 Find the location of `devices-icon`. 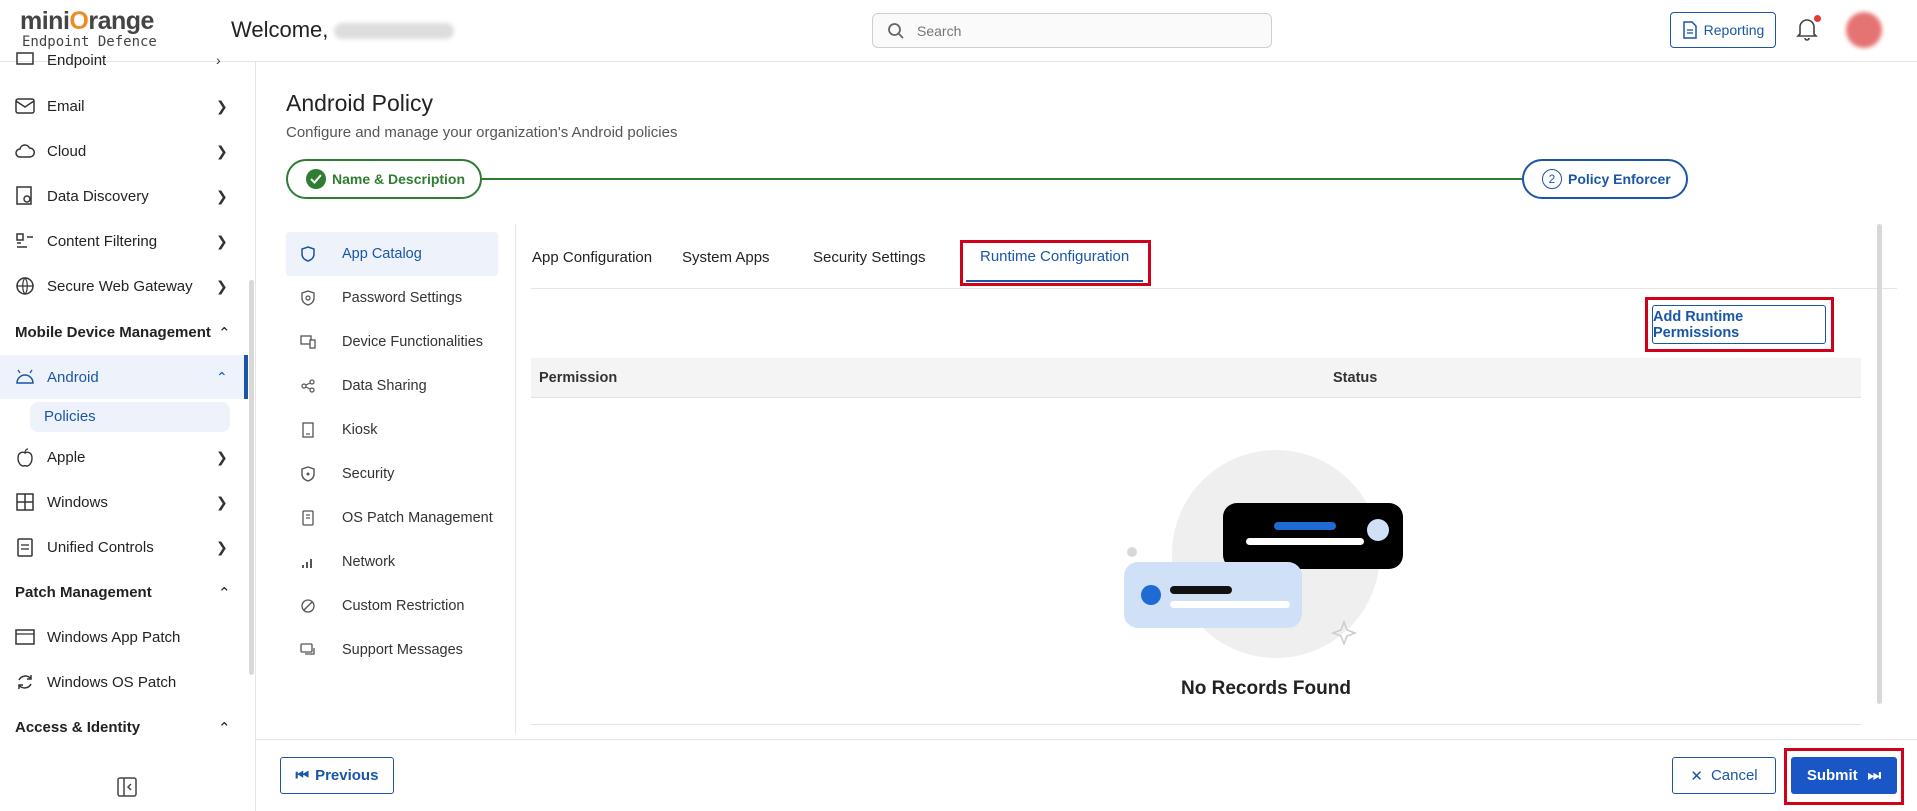

devices-icon is located at coordinates (308, 342).